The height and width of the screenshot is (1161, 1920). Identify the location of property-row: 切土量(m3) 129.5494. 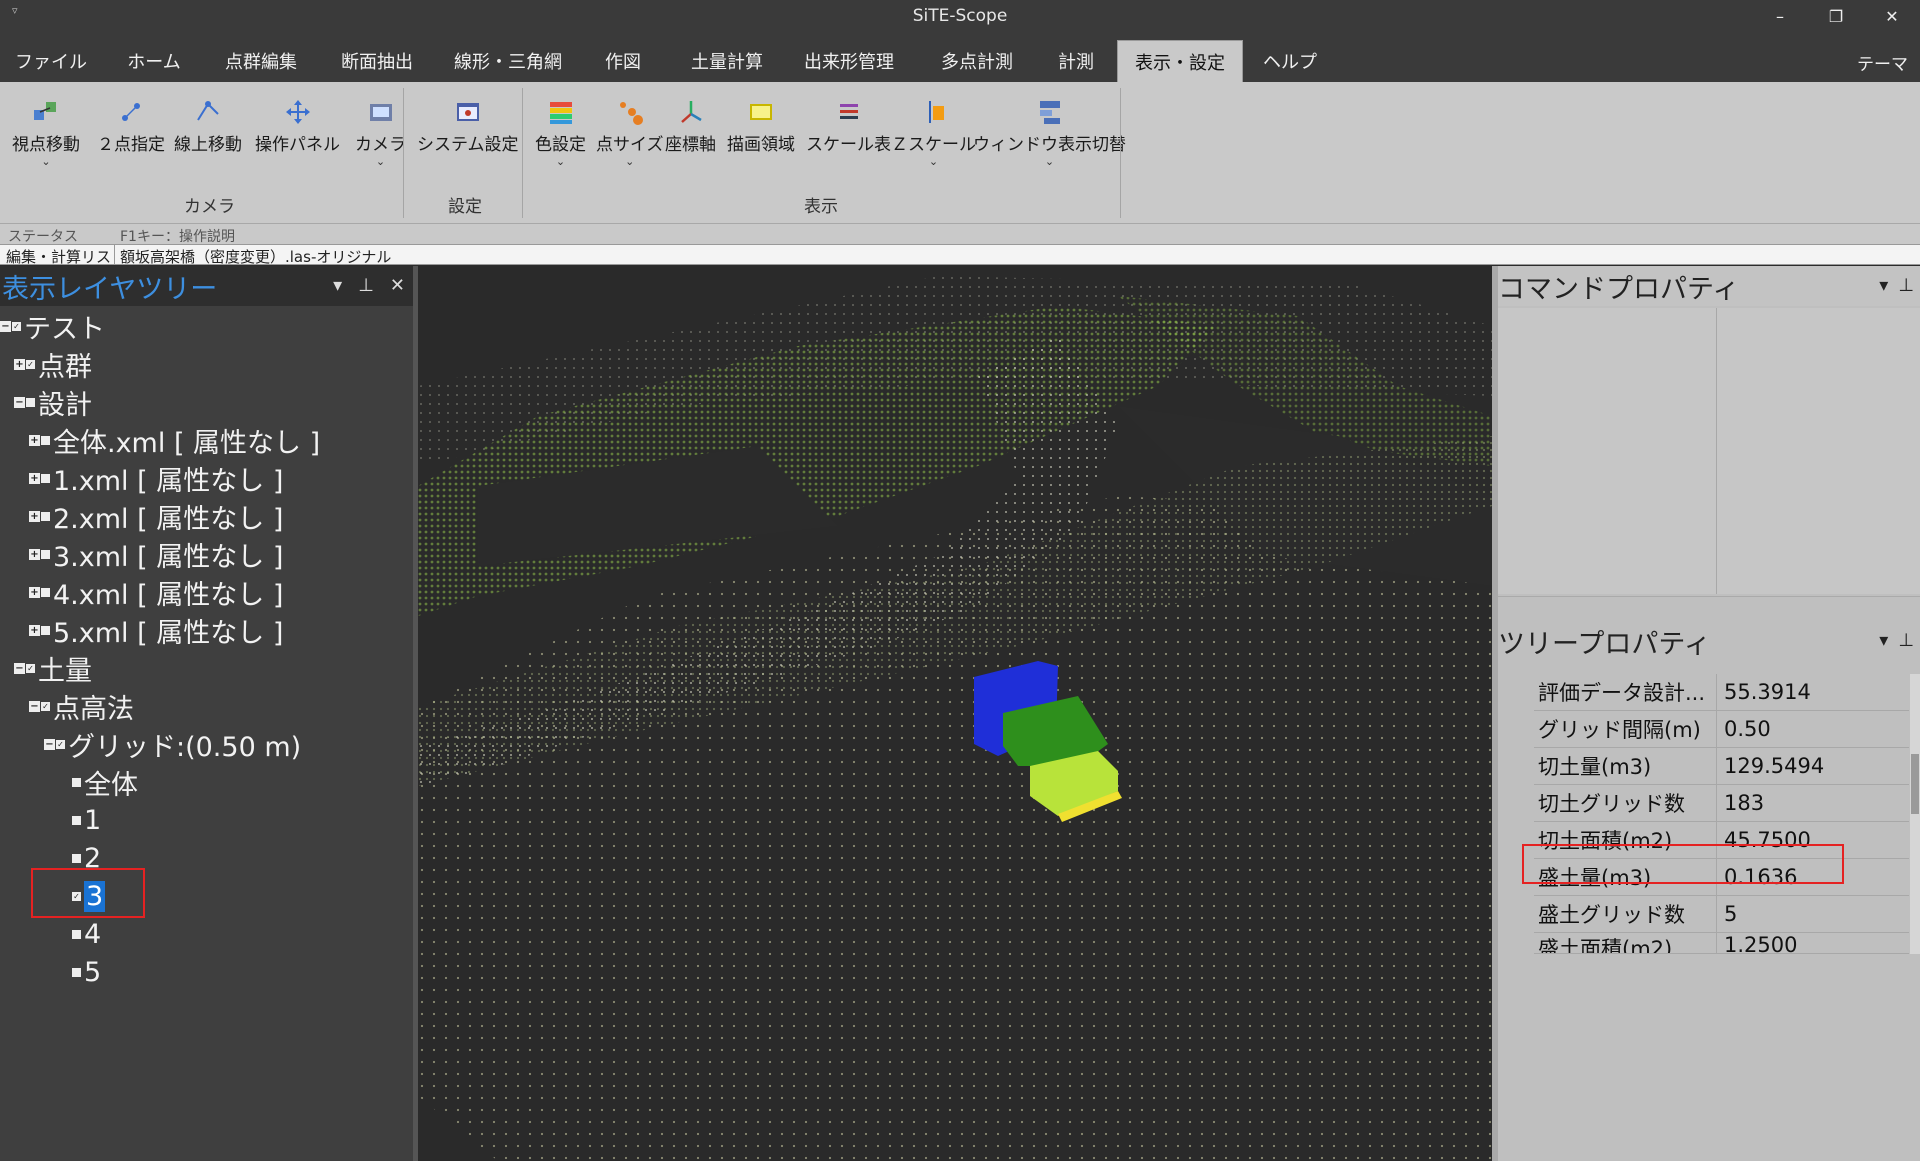
(1721, 766).